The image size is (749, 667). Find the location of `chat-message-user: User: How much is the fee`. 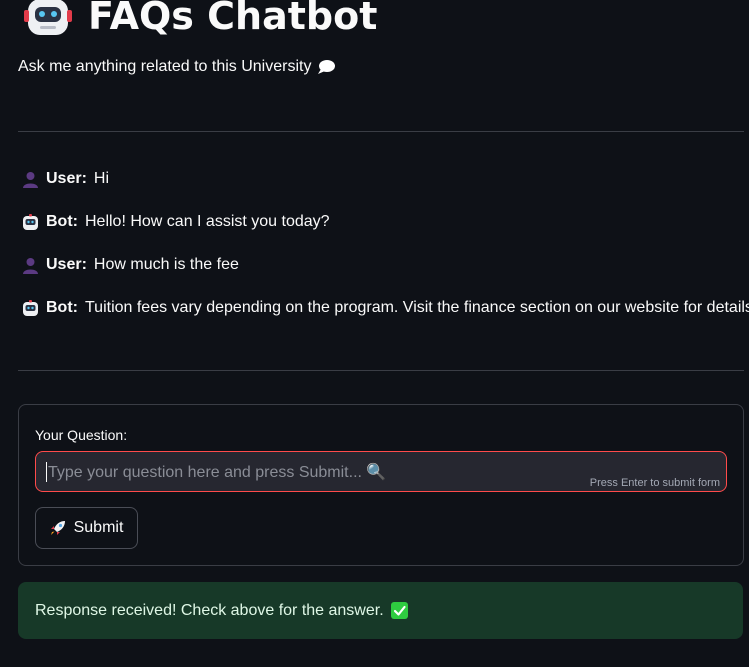

chat-message-user: User: How much is the fee is located at coordinates (382, 265).